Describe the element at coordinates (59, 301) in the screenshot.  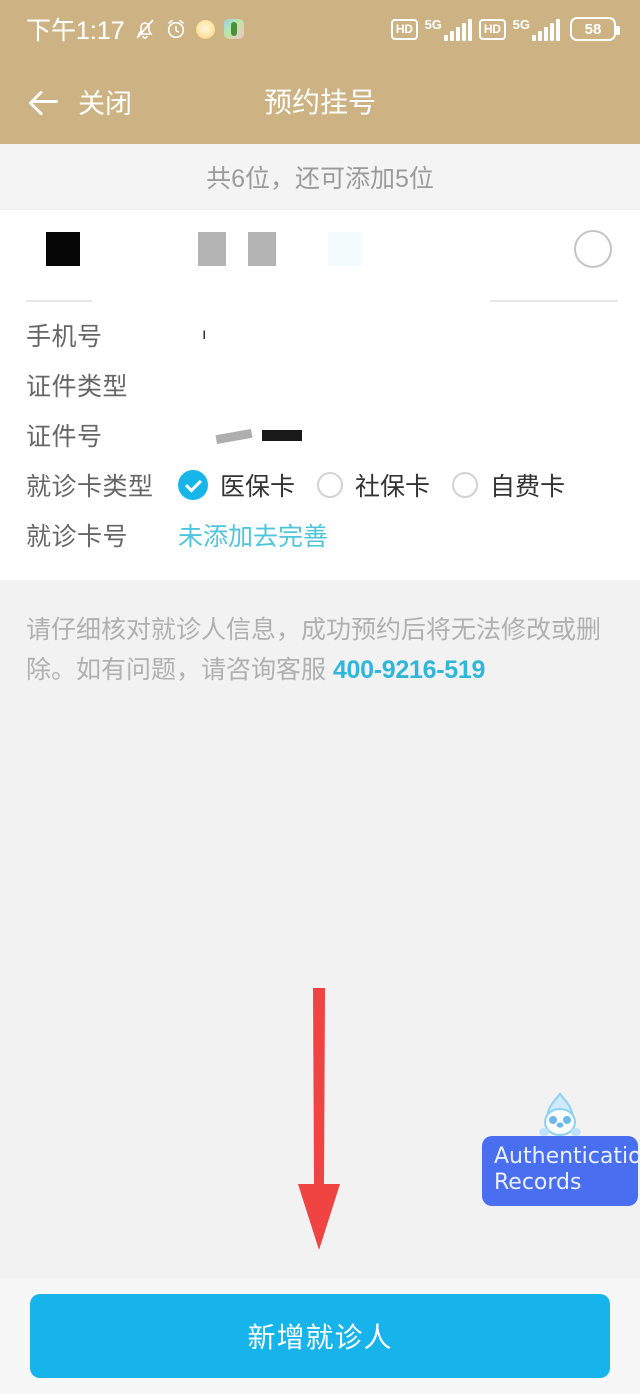
I see `underline-left` at that location.